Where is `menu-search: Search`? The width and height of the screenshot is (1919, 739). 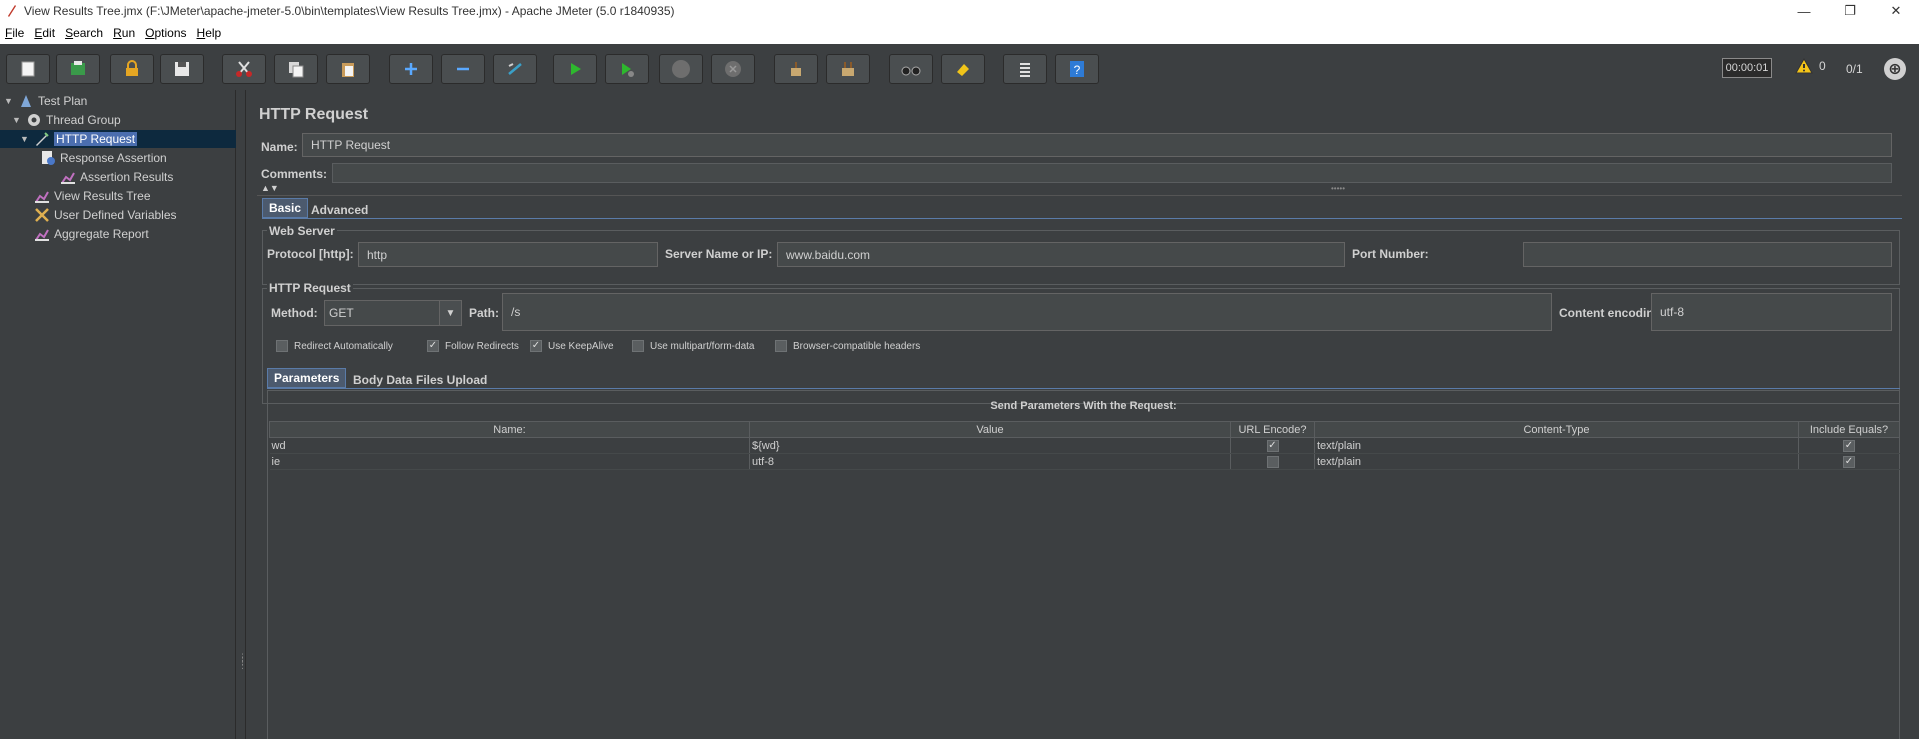
menu-search: Search is located at coordinates (84, 33).